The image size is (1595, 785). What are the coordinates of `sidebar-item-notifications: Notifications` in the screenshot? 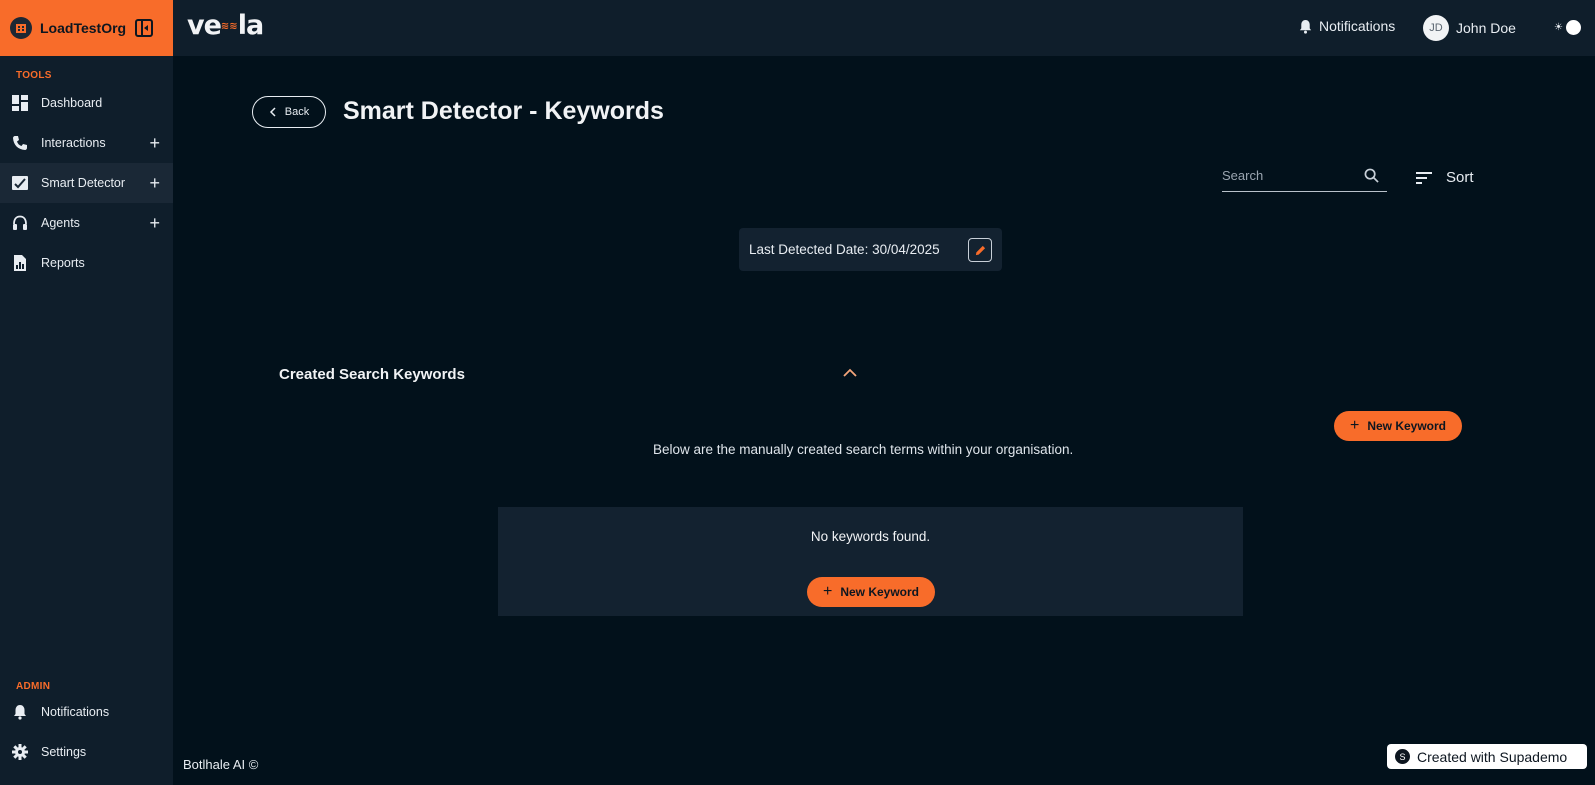 It's located at (86, 712).